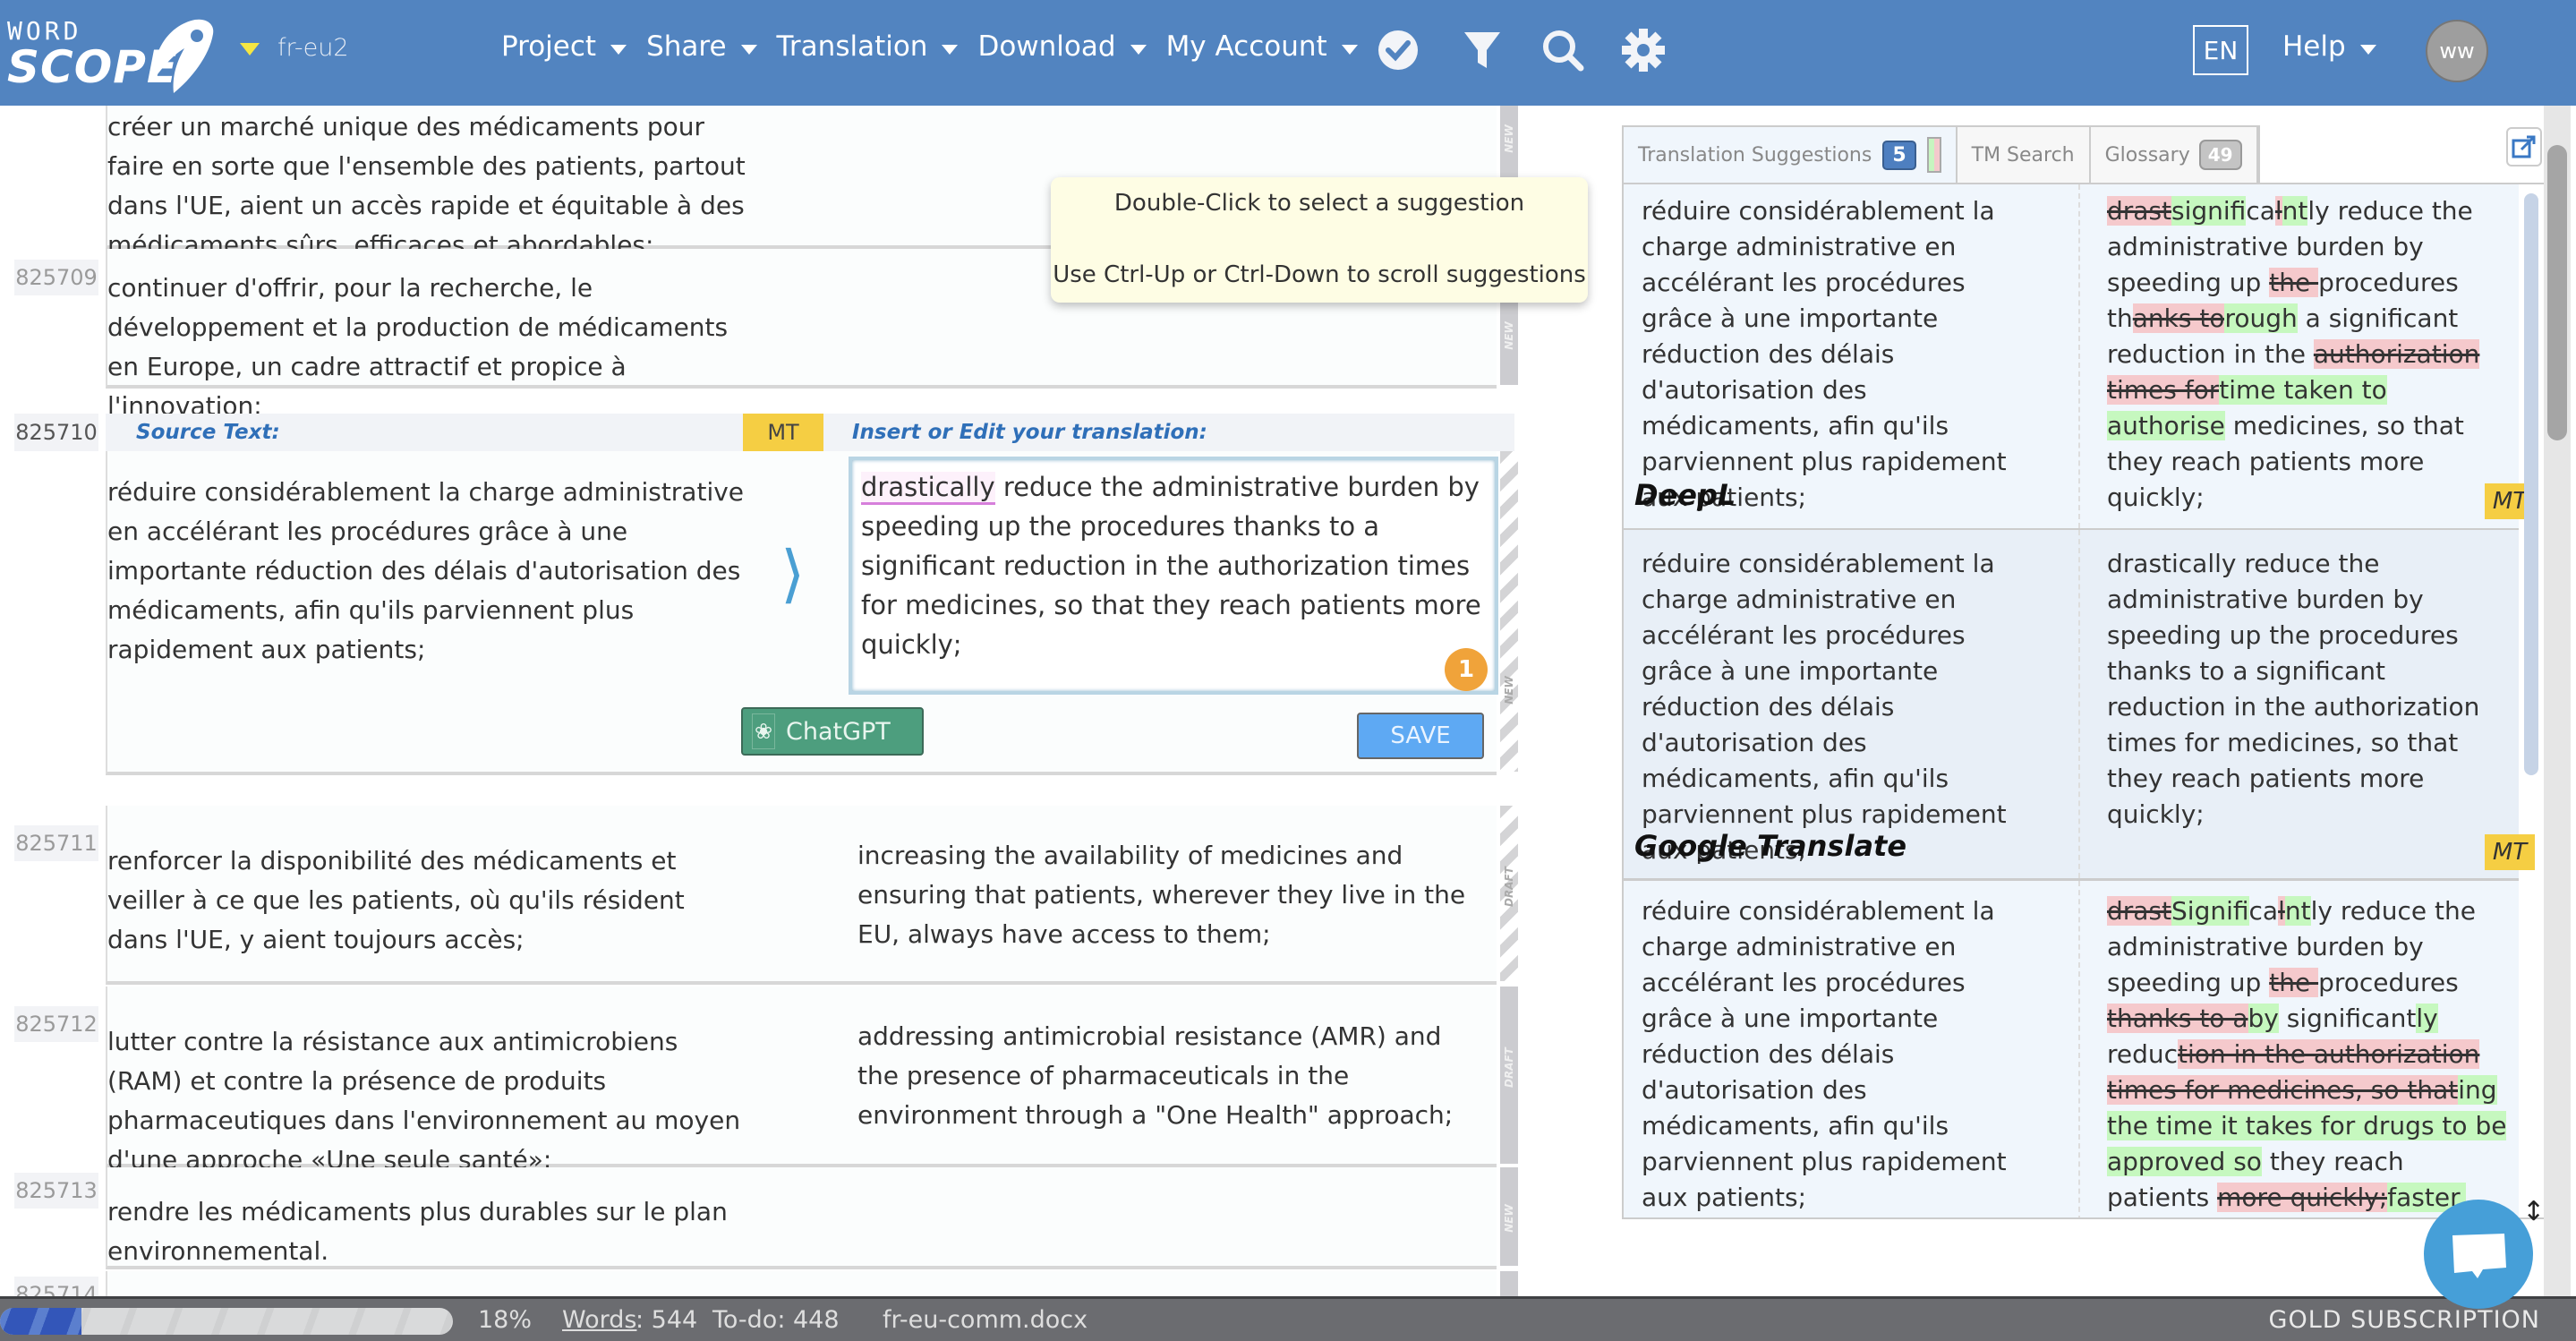 The height and width of the screenshot is (1341, 2576). Describe the element at coordinates (1685, 495) in the screenshot. I see `suggestion-engine: DeepL` at that location.